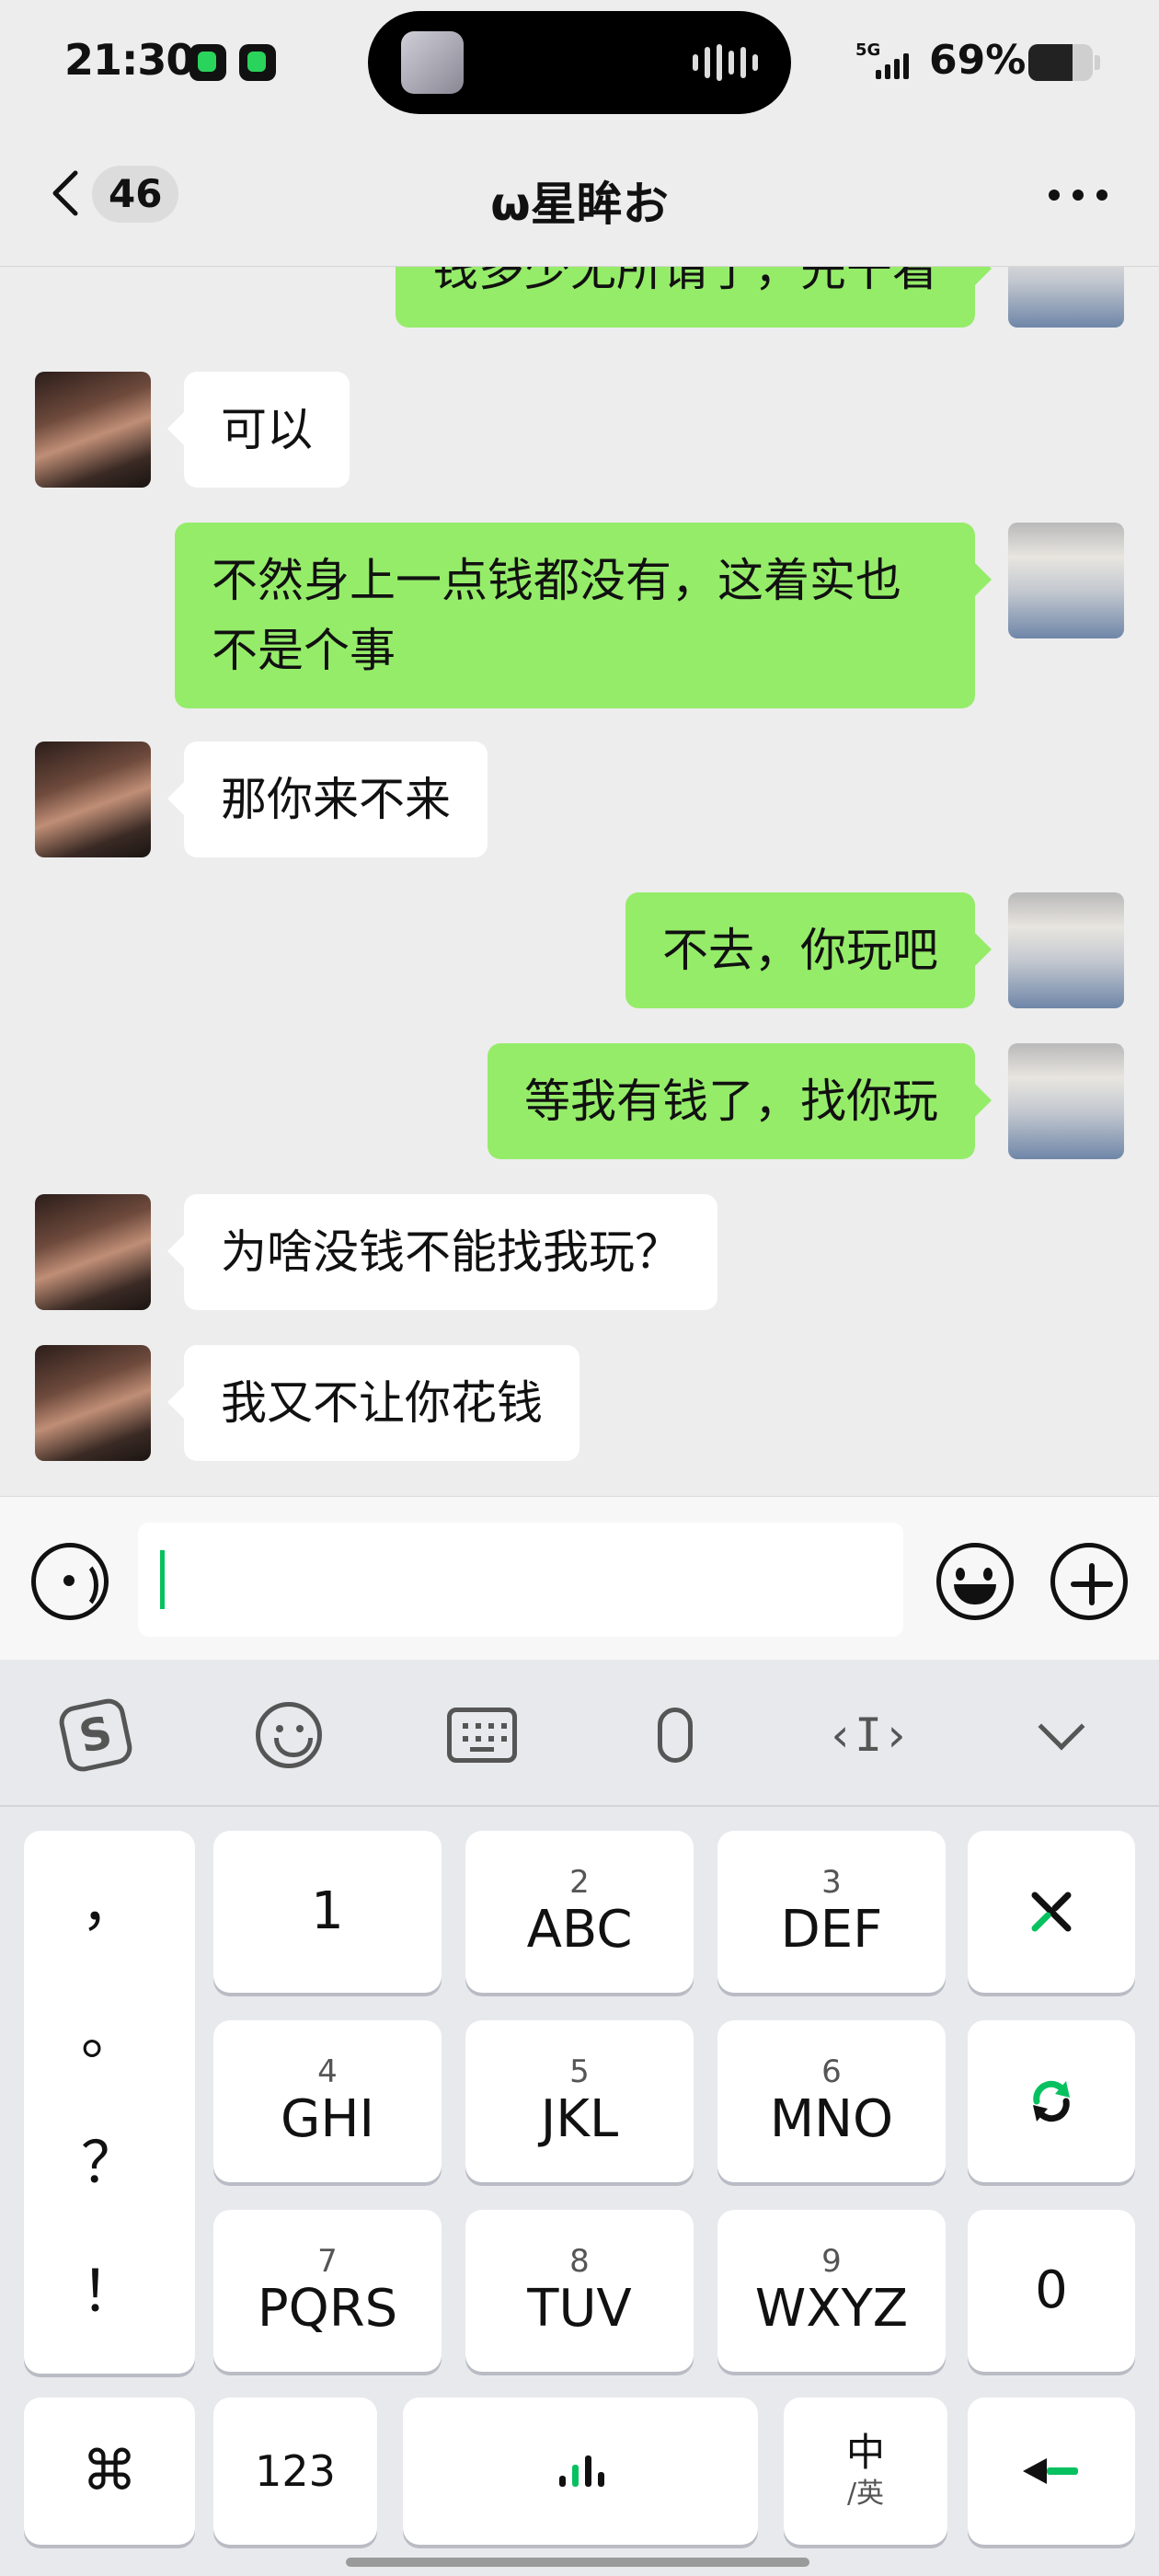  I want to click on status-time: 21:30, so click(129, 60).